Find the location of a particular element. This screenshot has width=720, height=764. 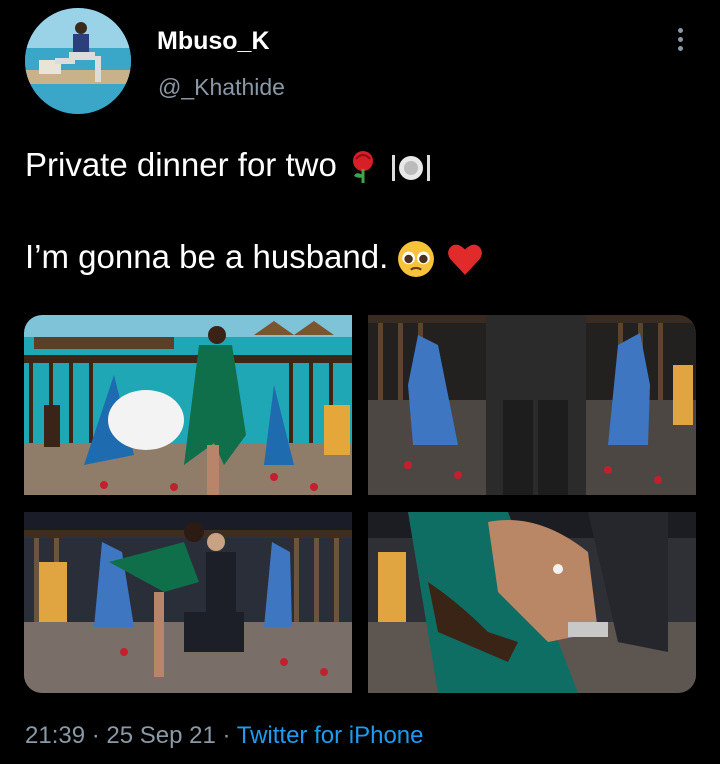

tweet-date: 25 Sep 21 is located at coordinates (160, 735).